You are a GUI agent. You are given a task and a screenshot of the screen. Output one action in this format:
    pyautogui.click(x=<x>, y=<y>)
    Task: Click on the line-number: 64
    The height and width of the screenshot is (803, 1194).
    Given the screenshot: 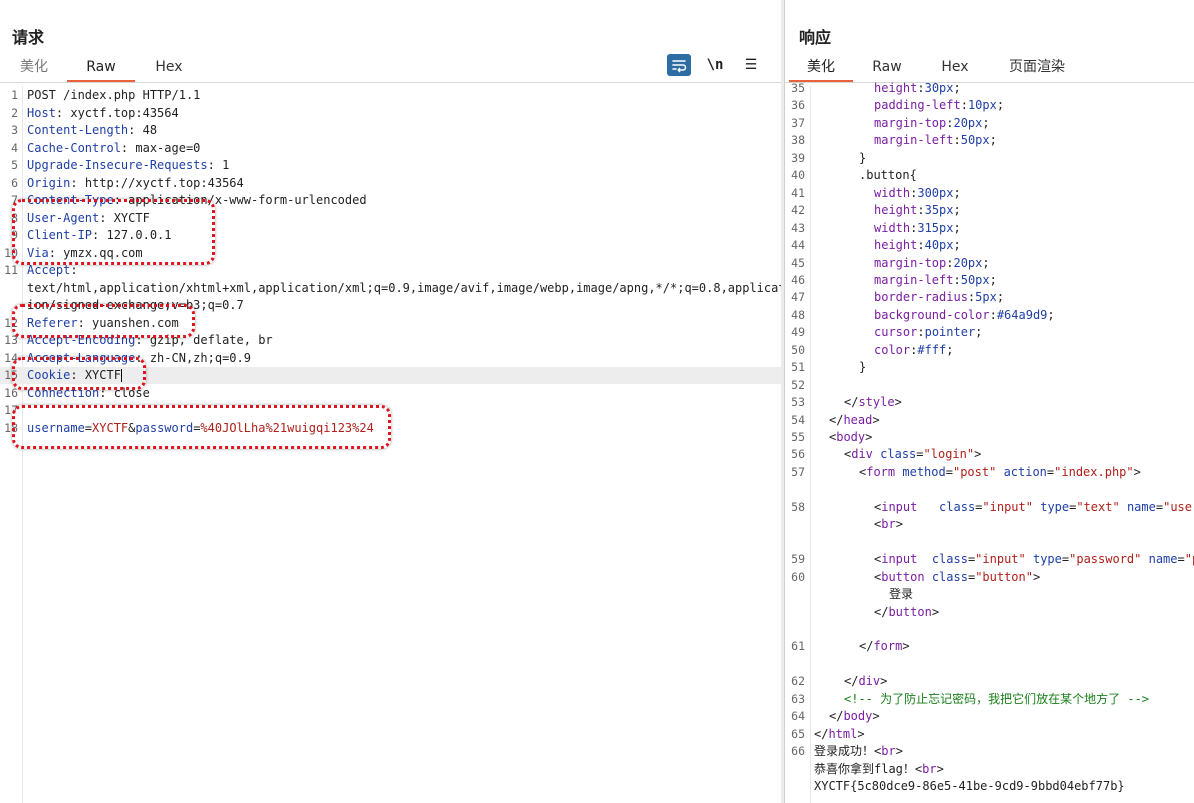 What is the action you would take?
    pyautogui.click(x=798, y=716)
    